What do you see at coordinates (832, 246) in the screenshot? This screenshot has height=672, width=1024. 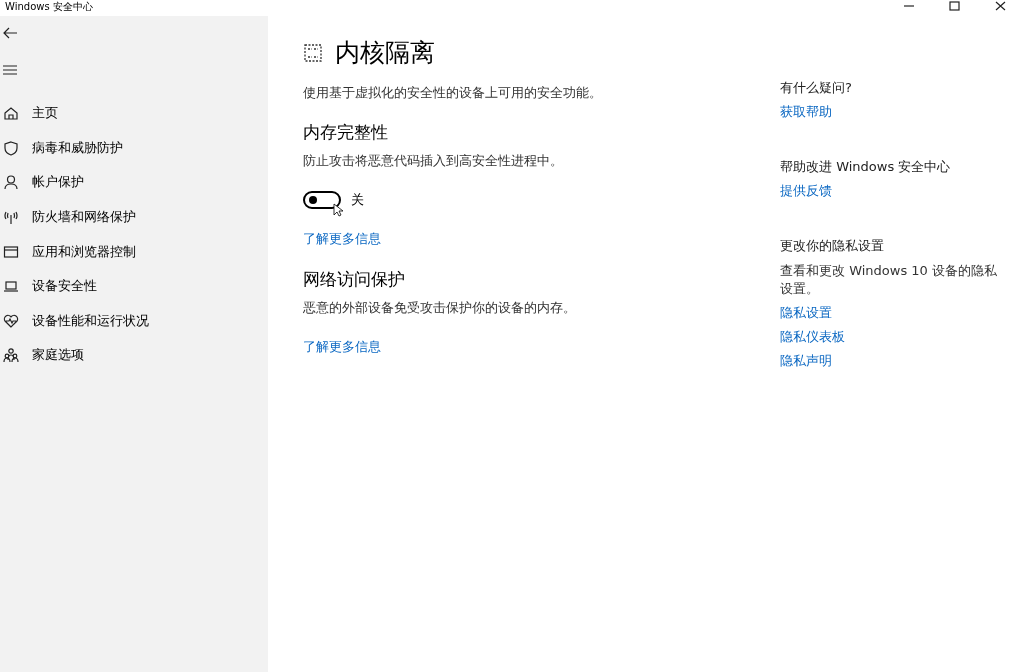 I see `panel-heading: 更改你的隐私设置` at bounding box center [832, 246].